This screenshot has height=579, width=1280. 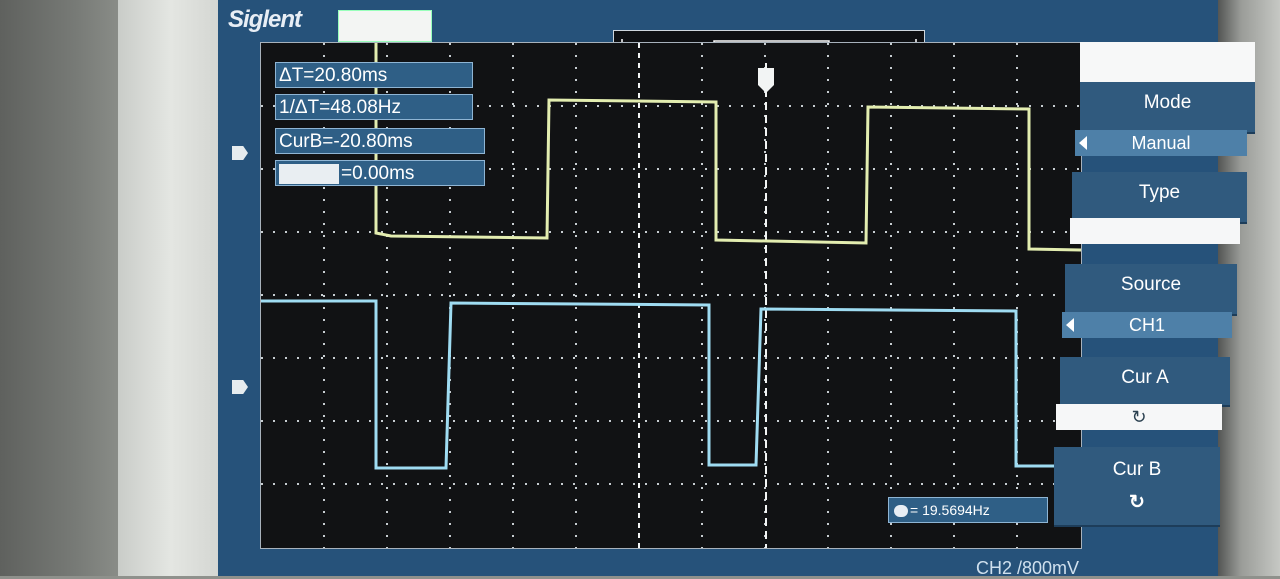 What do you see at coordinates (766, 80) in the screenshot?
I see `trigger-position-marker` at bounding box center [766, 80].